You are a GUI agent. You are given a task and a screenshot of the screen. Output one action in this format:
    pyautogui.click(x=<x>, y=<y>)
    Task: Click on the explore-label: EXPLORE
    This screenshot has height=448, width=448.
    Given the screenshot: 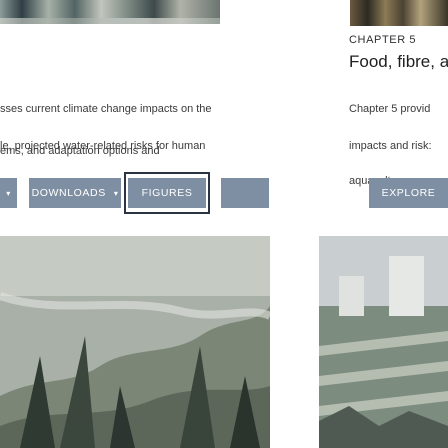 What is the action you would take?
    pyautogui.click(x=408, y=193)
    